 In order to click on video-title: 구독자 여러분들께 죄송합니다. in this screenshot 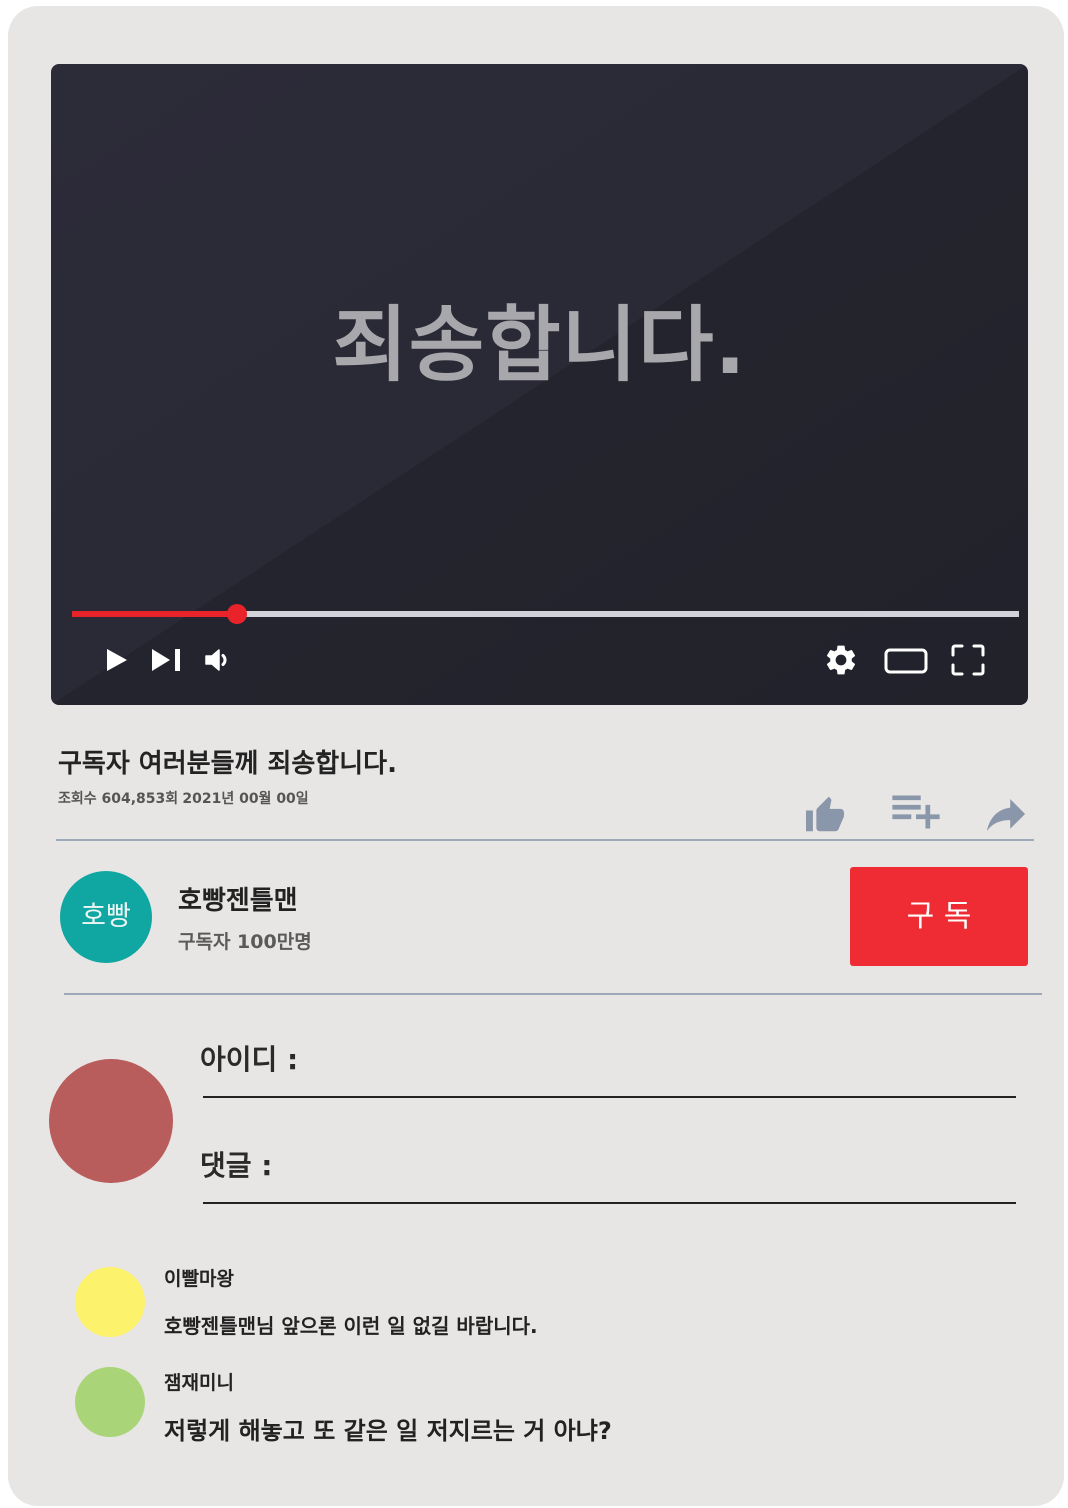, I will do `click(227, 764)`.